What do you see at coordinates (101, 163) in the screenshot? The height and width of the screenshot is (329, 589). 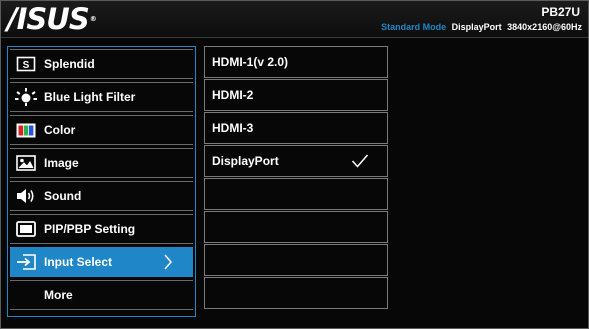 I see `menu-item-image: Image` at bounding box center [101, 163].